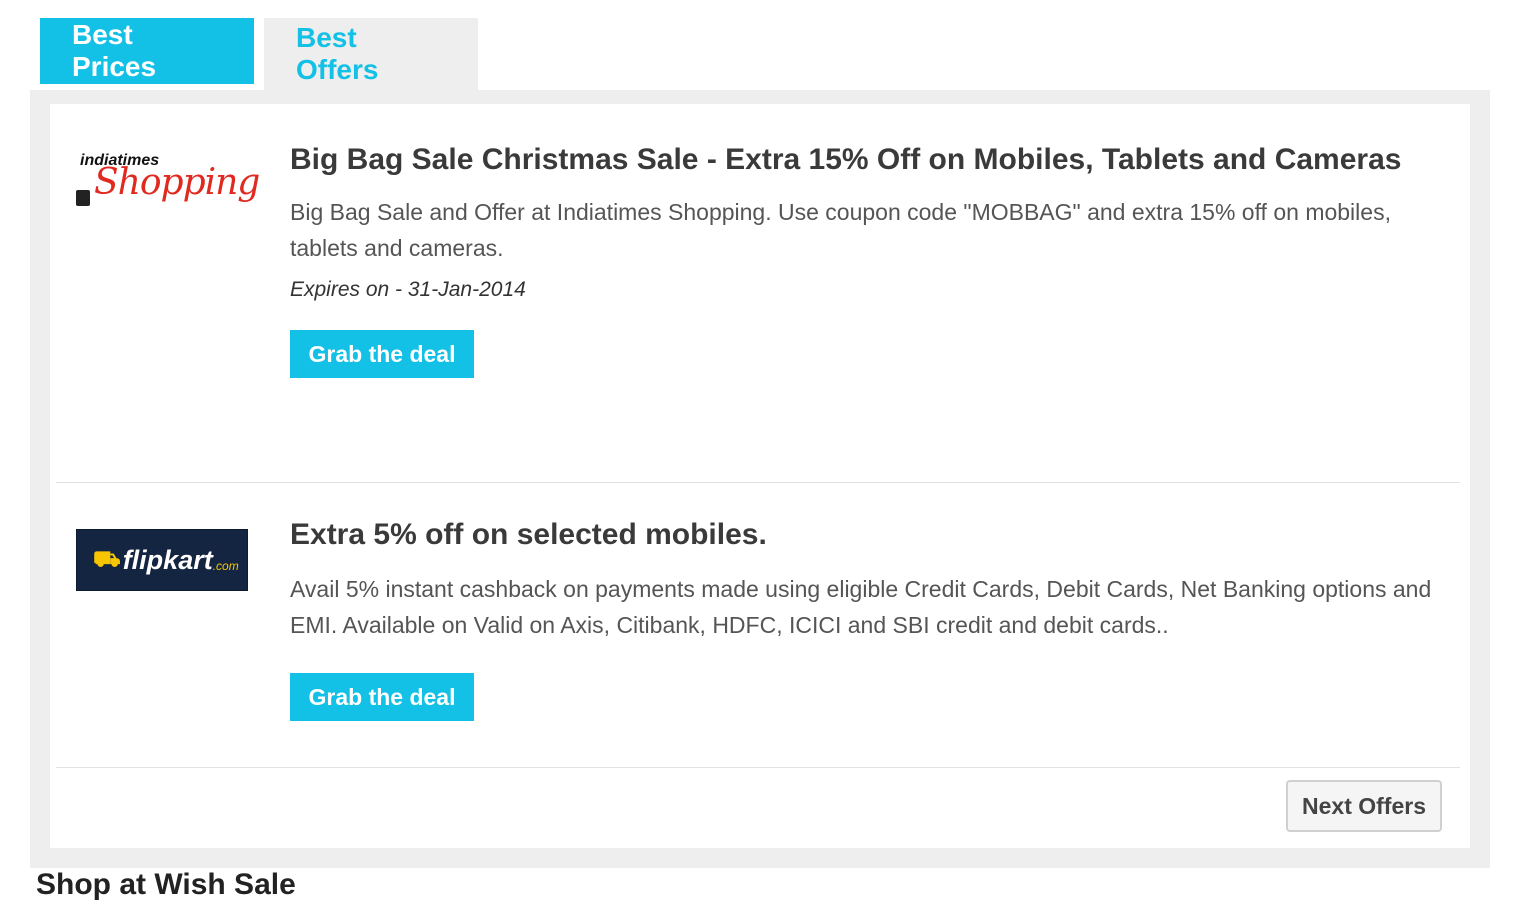 The width and height of the screenshot is (1532, 902). Describe the element at coordinates (167, 559) in the screenshot. I see `logo-wordmark: flipkart` at that location.